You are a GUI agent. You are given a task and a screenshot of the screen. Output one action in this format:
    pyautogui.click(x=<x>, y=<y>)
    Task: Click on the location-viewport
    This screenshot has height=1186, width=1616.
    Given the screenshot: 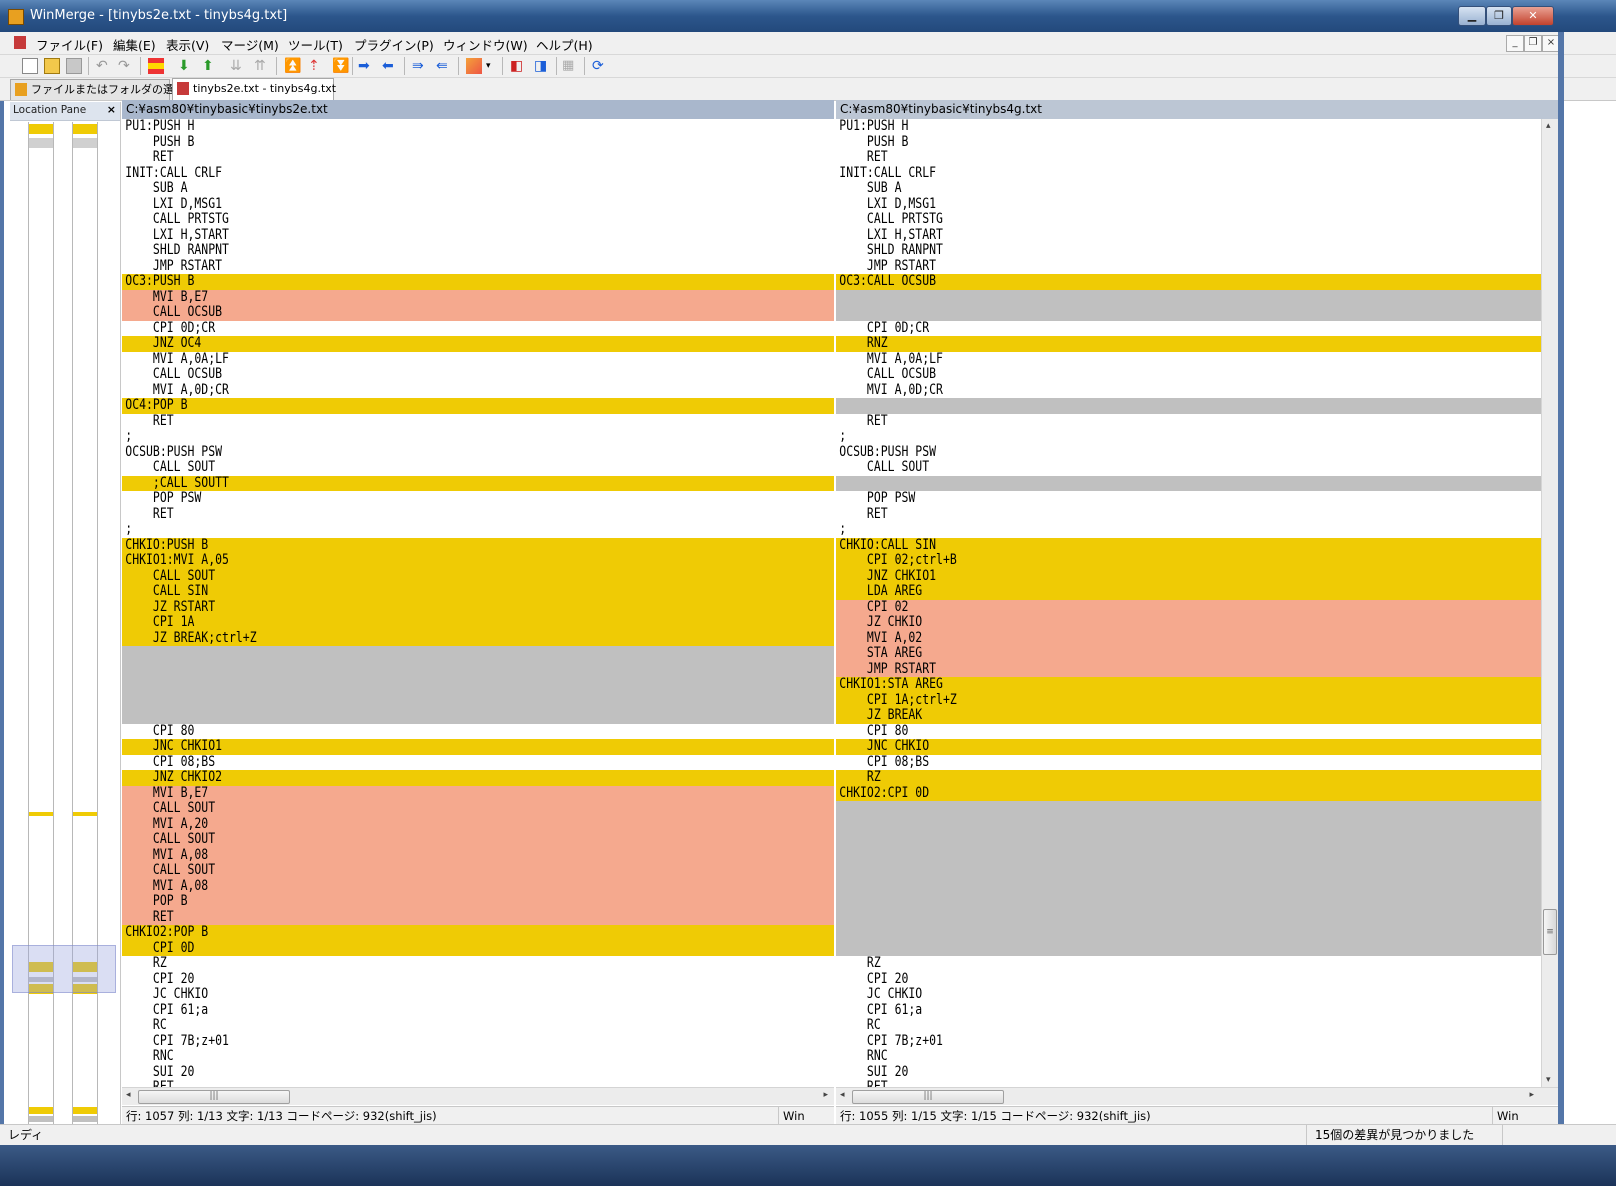 What is the action you would take?
    pyautogui.click(x=64, y=969)
    